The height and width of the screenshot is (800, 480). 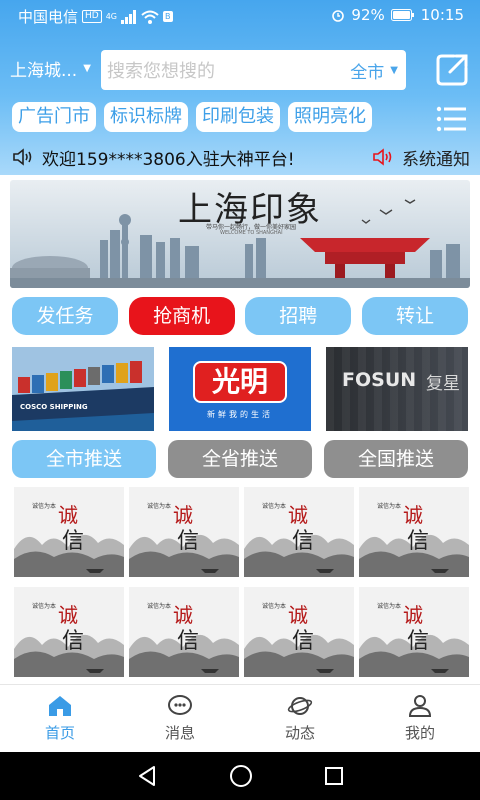 What do you see at coordinates (452, 70) in the screenshot?
I see `share-icon` at bounding box center [452, 70].